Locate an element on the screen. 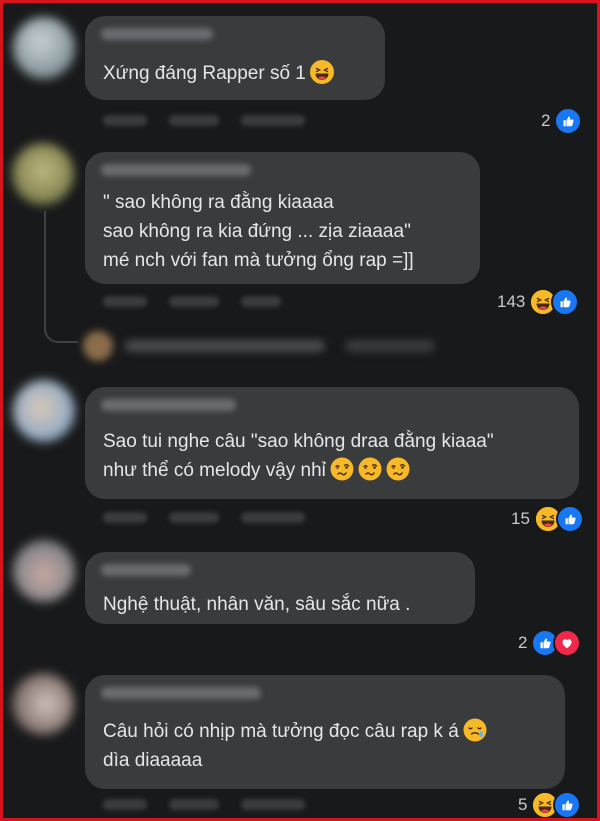 This screenshot has height=821, width=600. comment-text: Nghệ thuật, nhân văn, sâu sắc nữa . is located at coordinates (257, 604).